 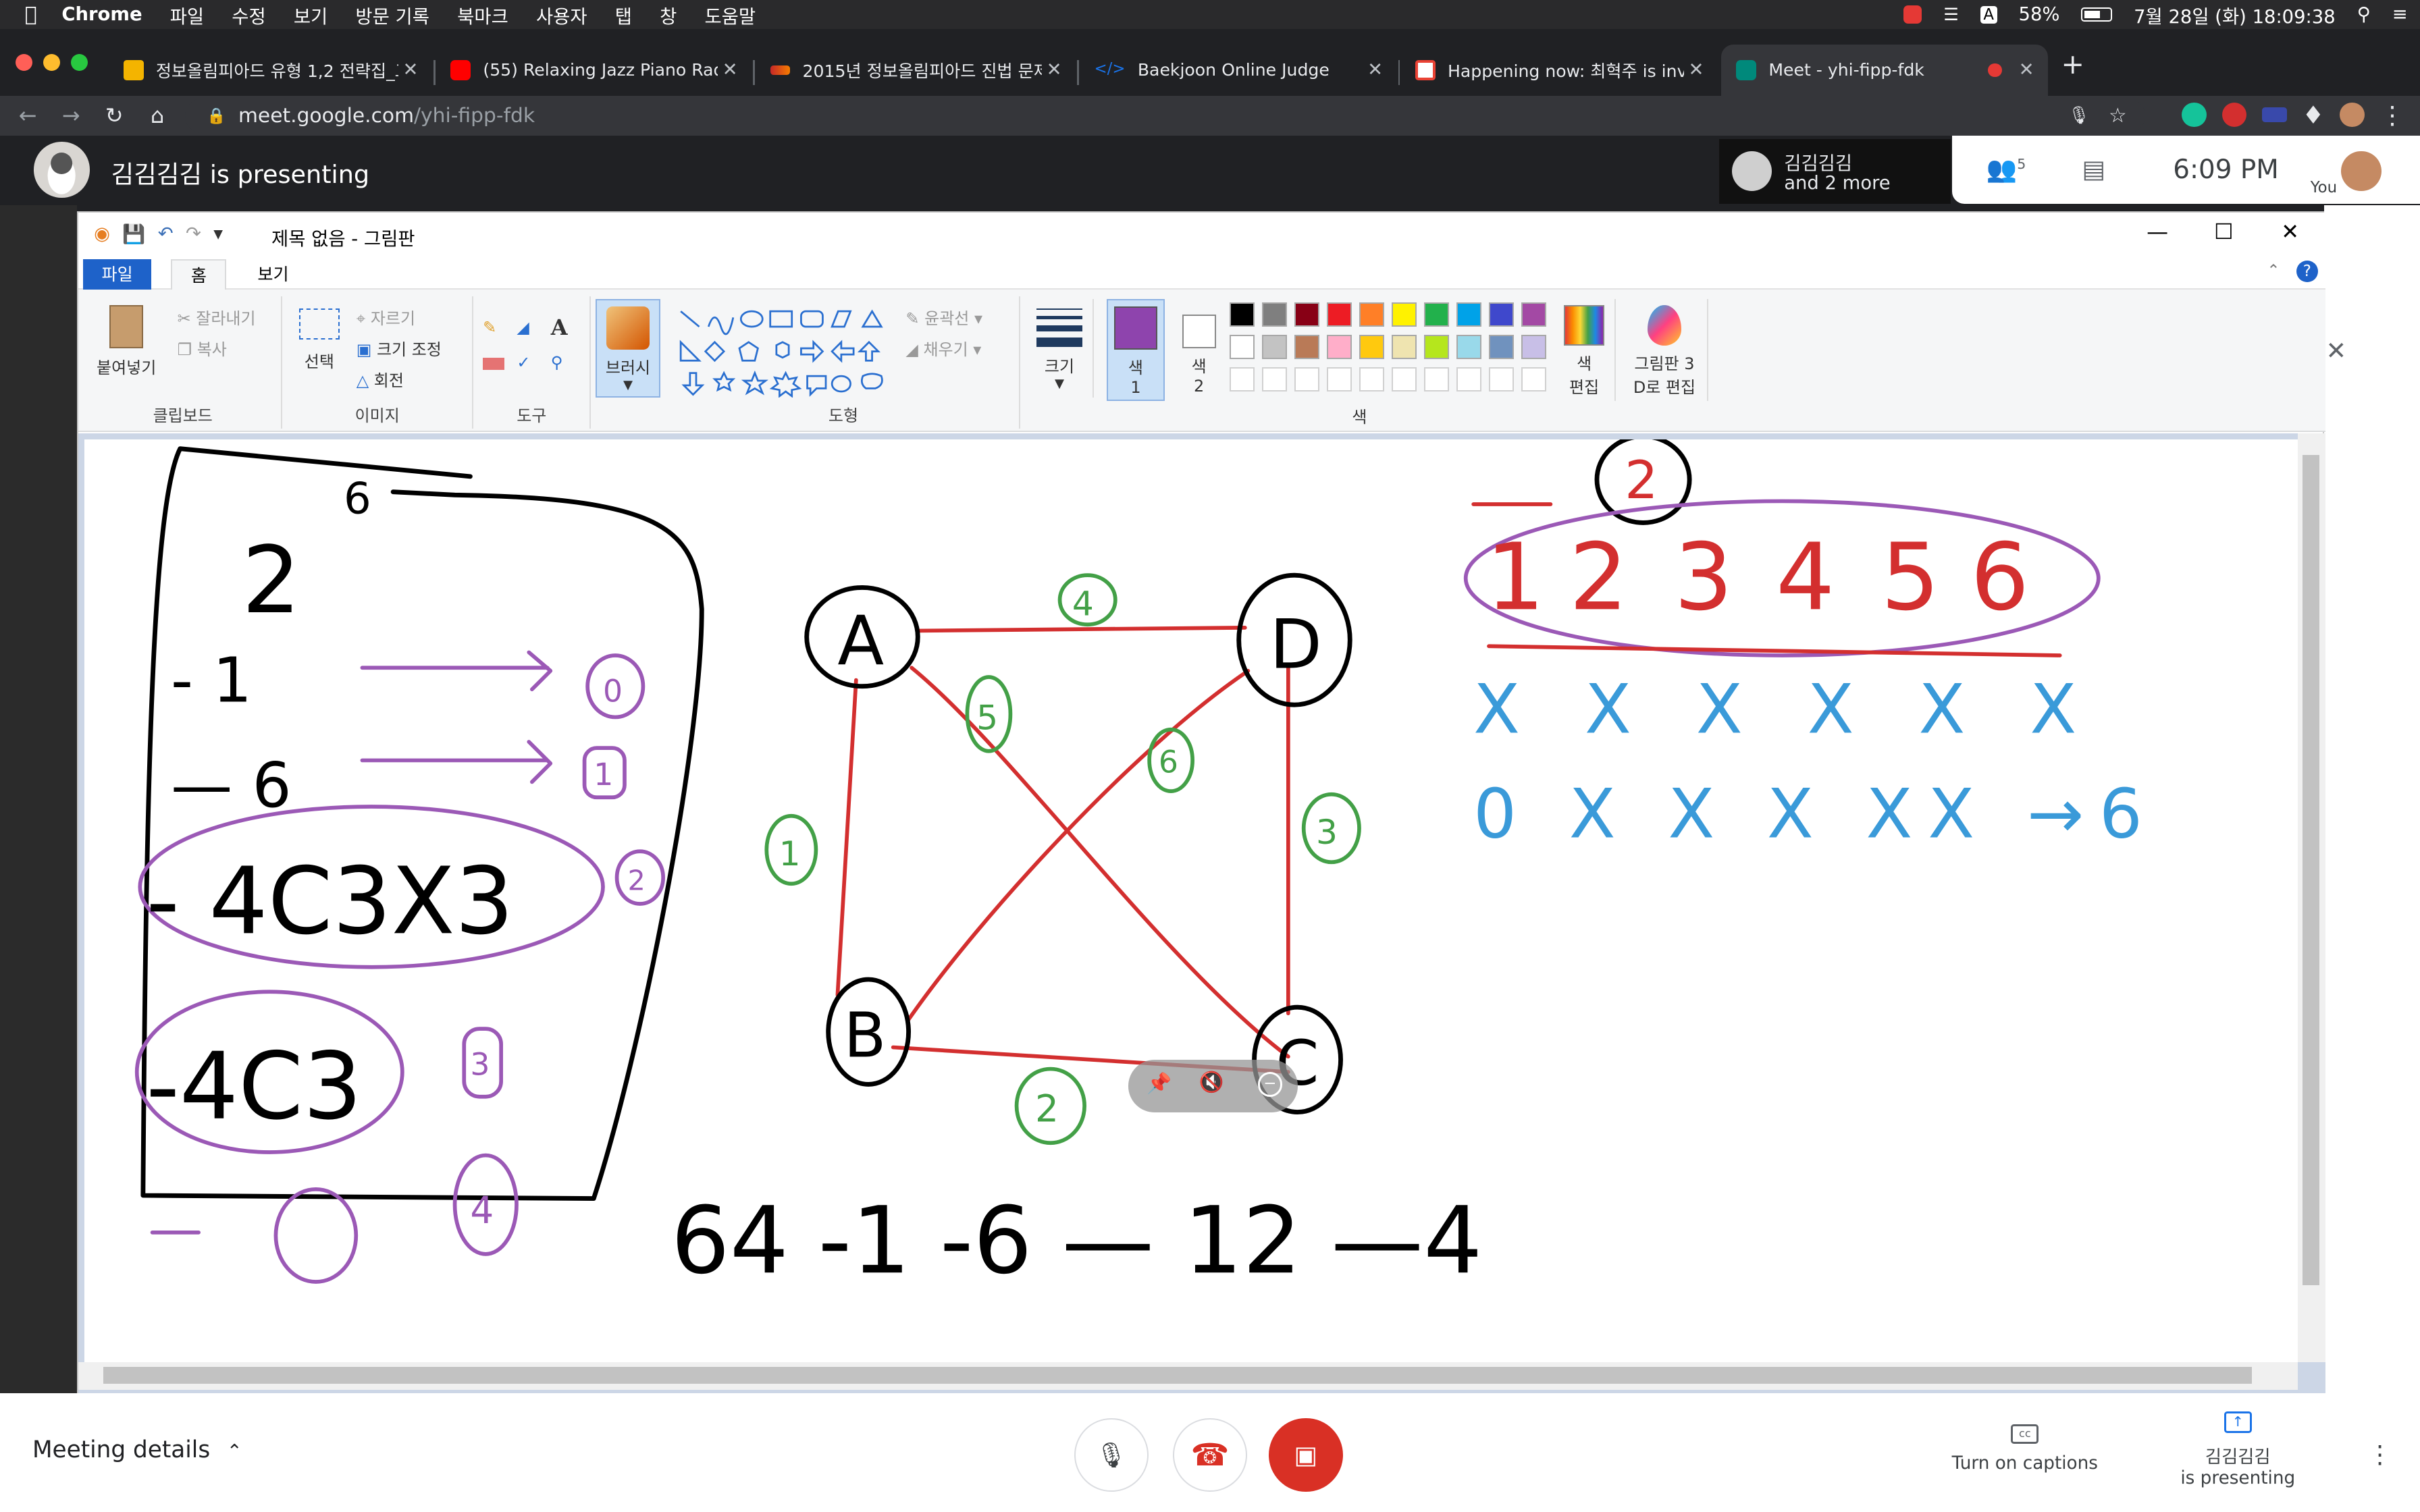 What do you see at coordinates (2364, 14) in the screenshot?
I see `search-icon: ⚲` at bounding box center [2364, 14].